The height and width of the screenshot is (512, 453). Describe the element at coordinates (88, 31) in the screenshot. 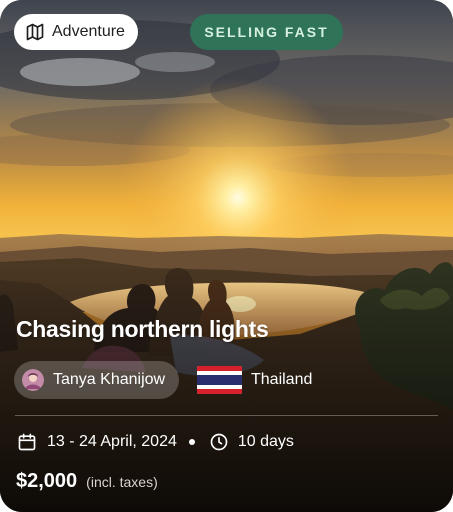

I see `category-label: Adventure` at that location.